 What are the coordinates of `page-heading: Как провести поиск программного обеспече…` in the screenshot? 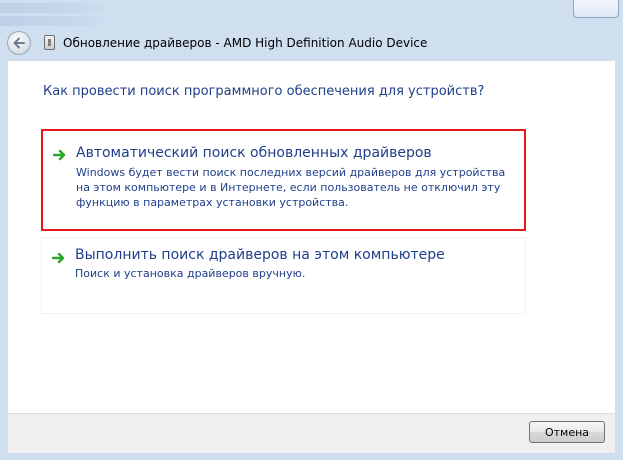 It's located at (264, 91).